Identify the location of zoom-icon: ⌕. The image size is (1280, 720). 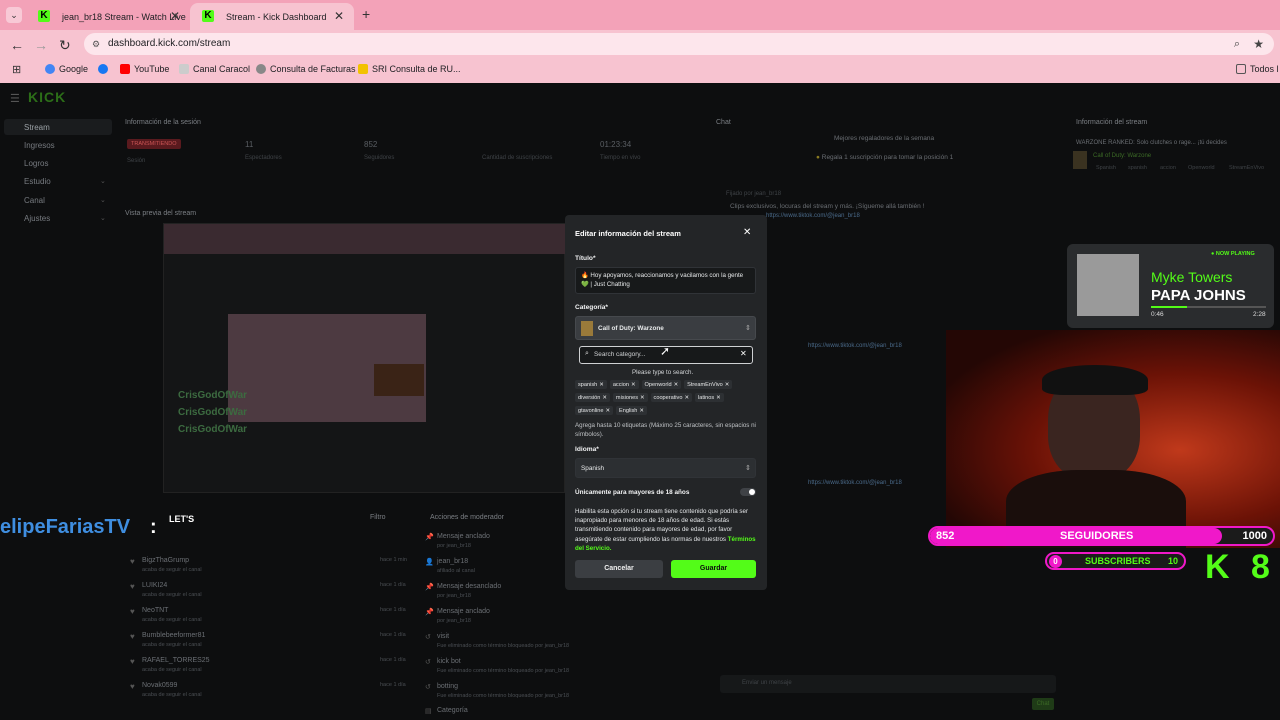
(1237, 44).